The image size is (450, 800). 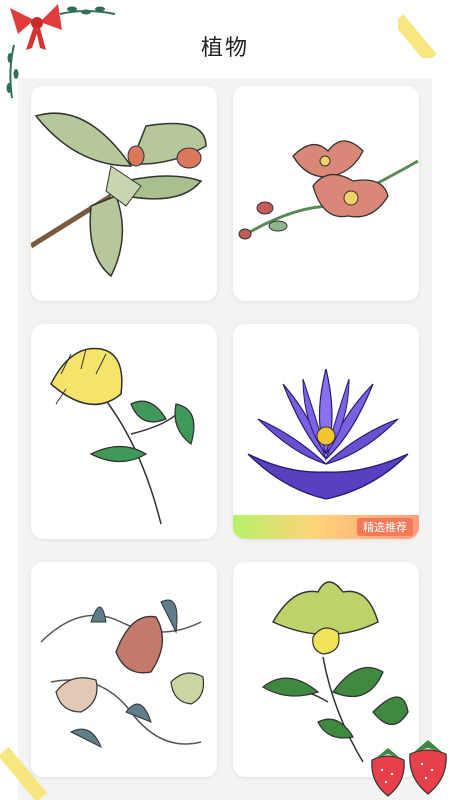 I want to click on featured-banner: 精选推荐, so click(x=326, y=527).